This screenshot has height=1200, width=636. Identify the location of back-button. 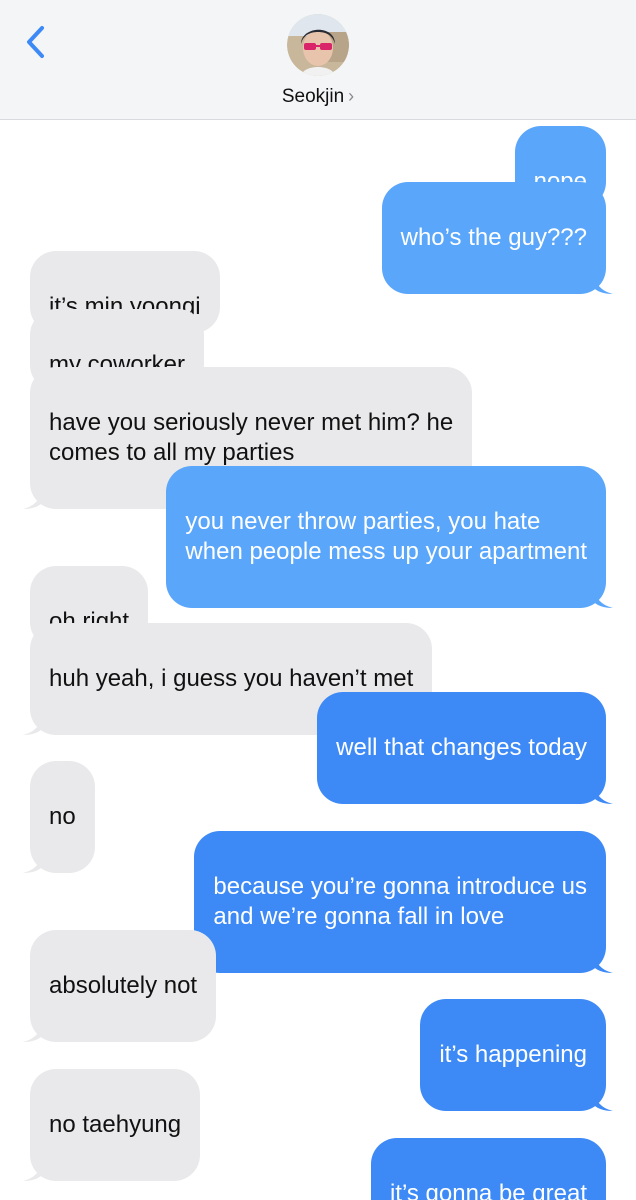
(37, 42).